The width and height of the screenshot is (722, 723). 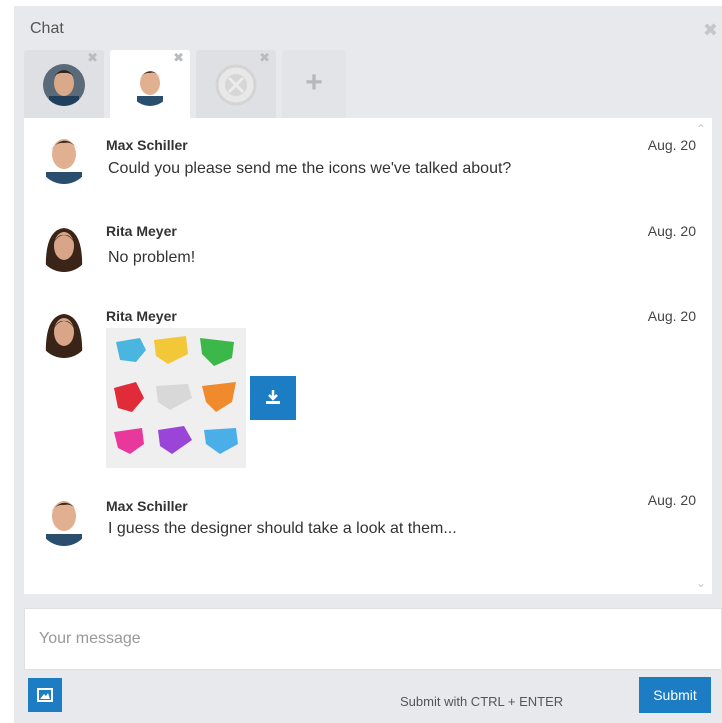 I want to click on chat-title: Chat, so click(x=47, y=28).